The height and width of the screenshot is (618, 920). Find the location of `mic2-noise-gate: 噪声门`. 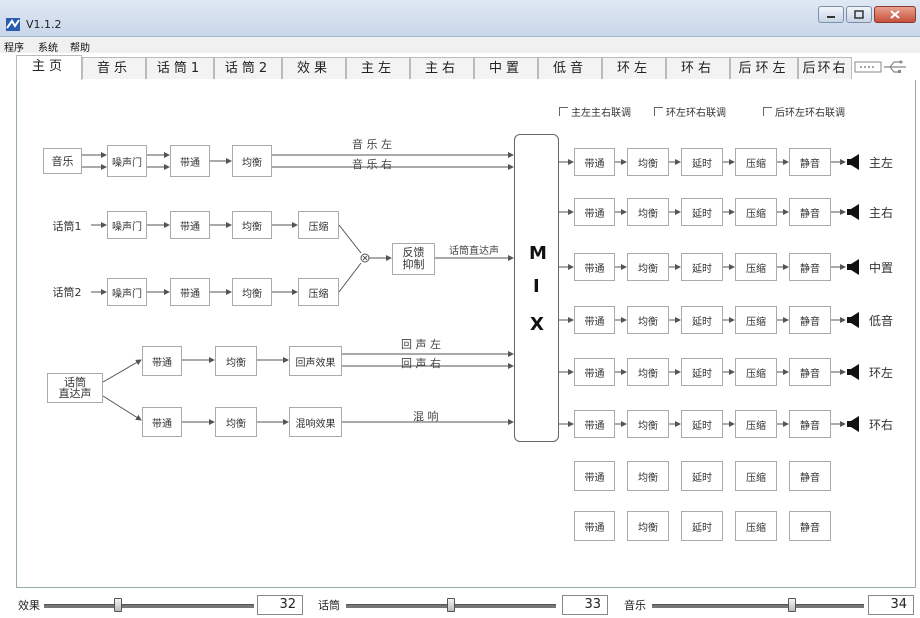

mic2-noise-gate: 噪声门 is located at coordinates (127, 292).